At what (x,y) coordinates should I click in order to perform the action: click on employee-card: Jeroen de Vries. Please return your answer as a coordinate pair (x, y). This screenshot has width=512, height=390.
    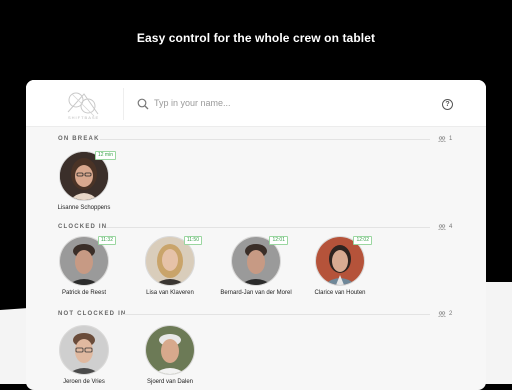
    Looking at the image, I should click on (84, 355).